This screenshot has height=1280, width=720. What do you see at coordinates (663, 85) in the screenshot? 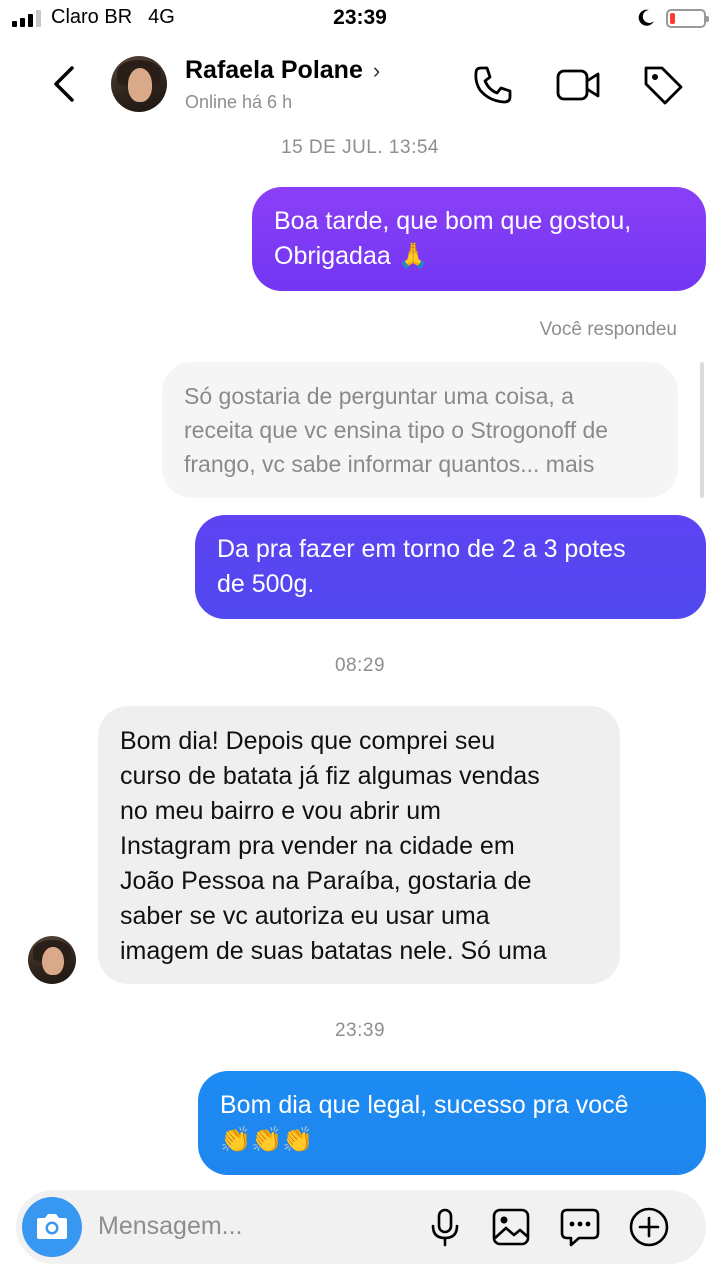
I see `tag-icon` at bounding box center [663, 85].